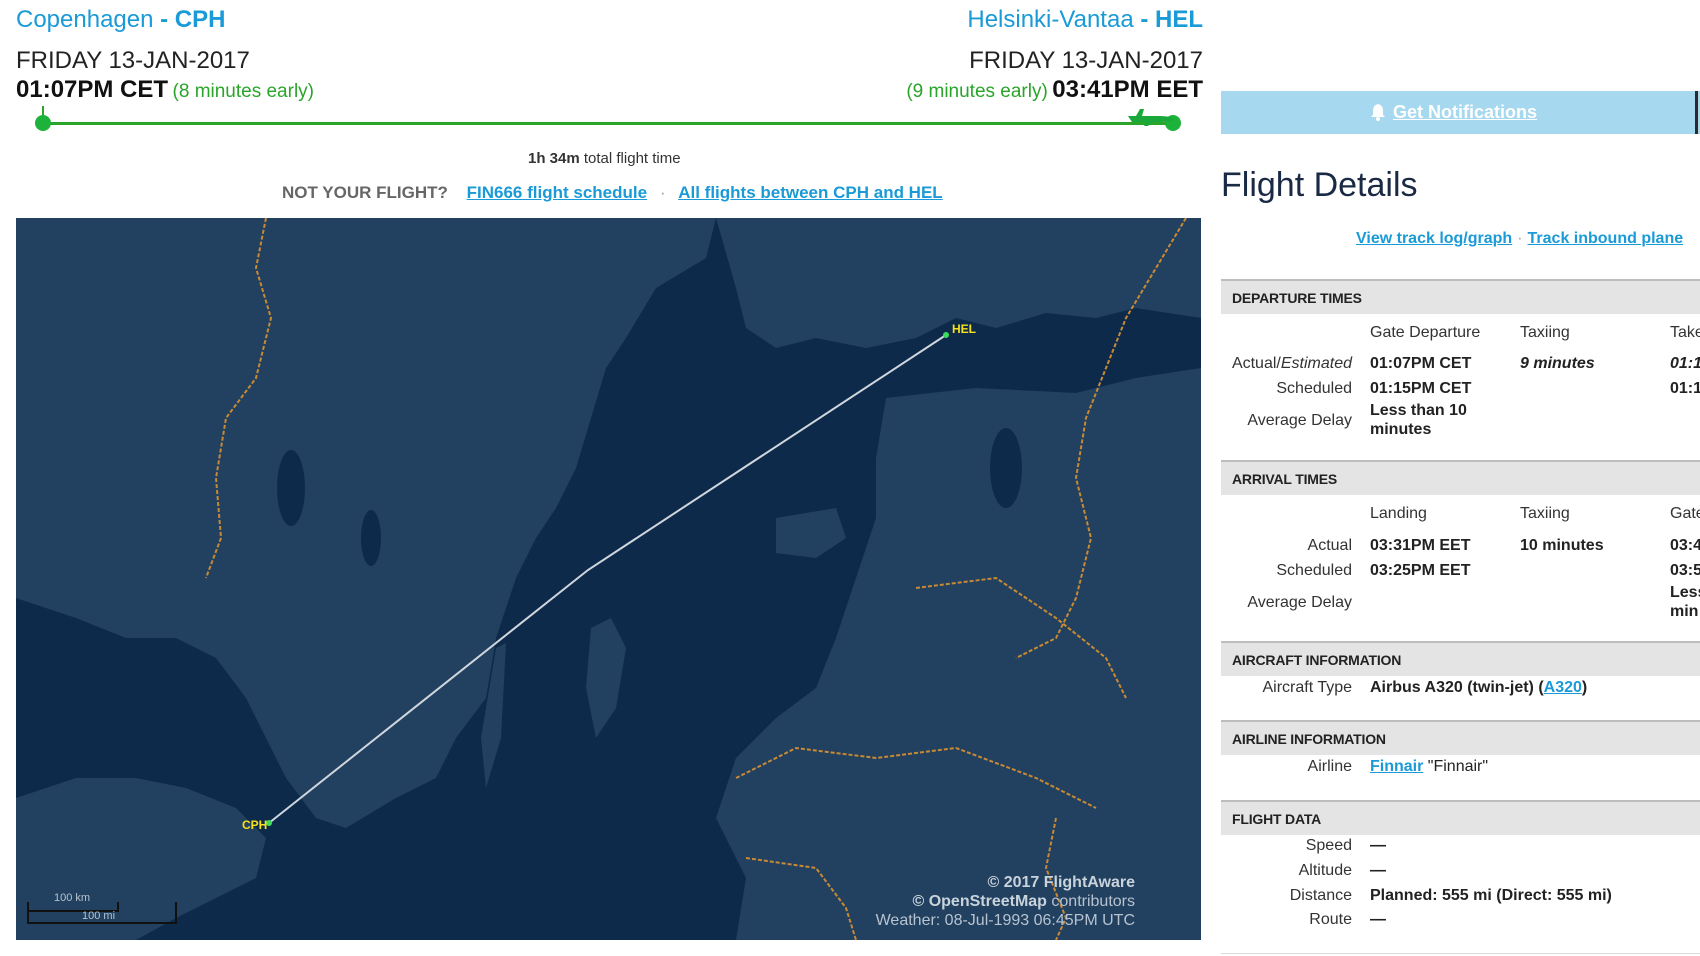  I want to click on arr-avg-delay-l2: min, so click(1684, 611).